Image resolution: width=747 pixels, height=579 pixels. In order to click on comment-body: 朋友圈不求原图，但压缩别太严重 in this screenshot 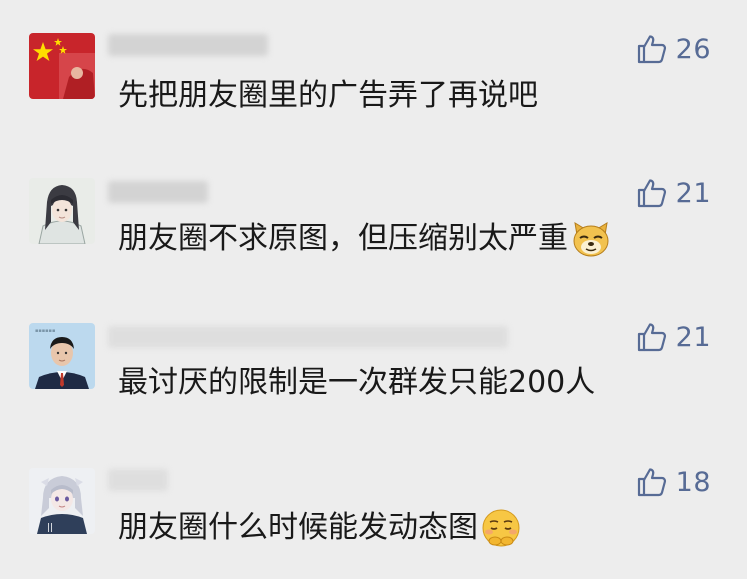, I will do `click(343, 238)`.